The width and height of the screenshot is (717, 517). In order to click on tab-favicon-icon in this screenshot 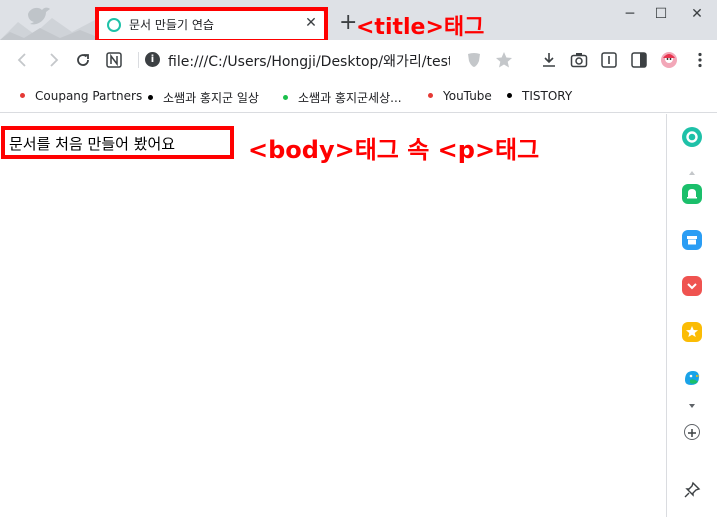, I will do `click(114, 25)`.